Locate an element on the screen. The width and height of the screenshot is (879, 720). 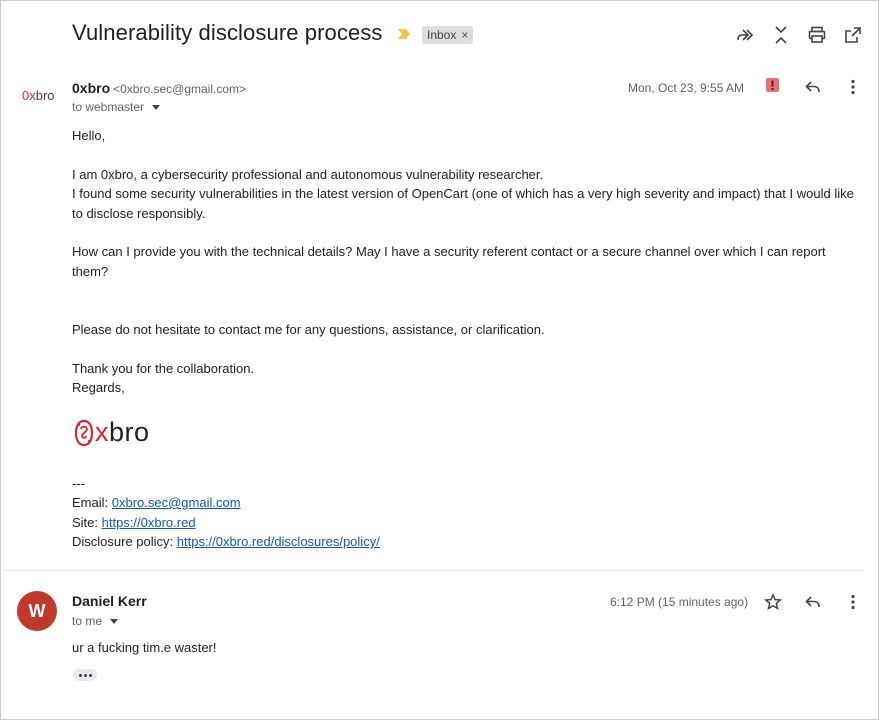
print-icon is located at coordinates (817, 35).